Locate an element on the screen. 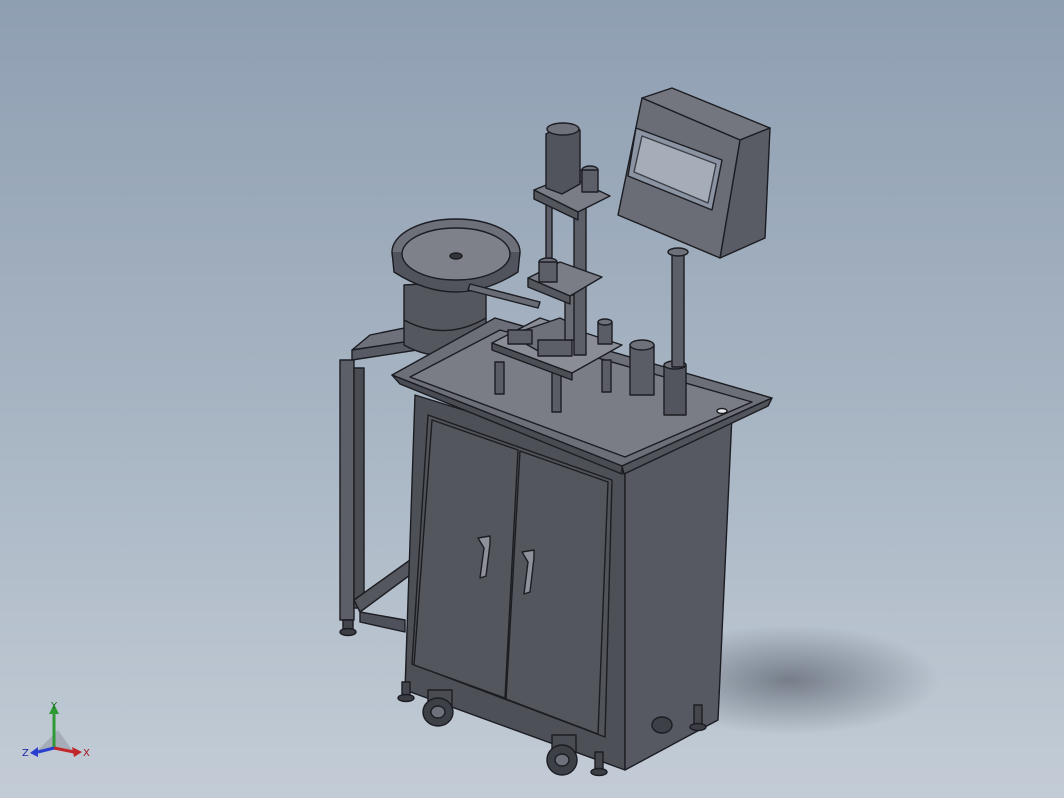  y-axis-label: Y is located at coordinates (54, 706).